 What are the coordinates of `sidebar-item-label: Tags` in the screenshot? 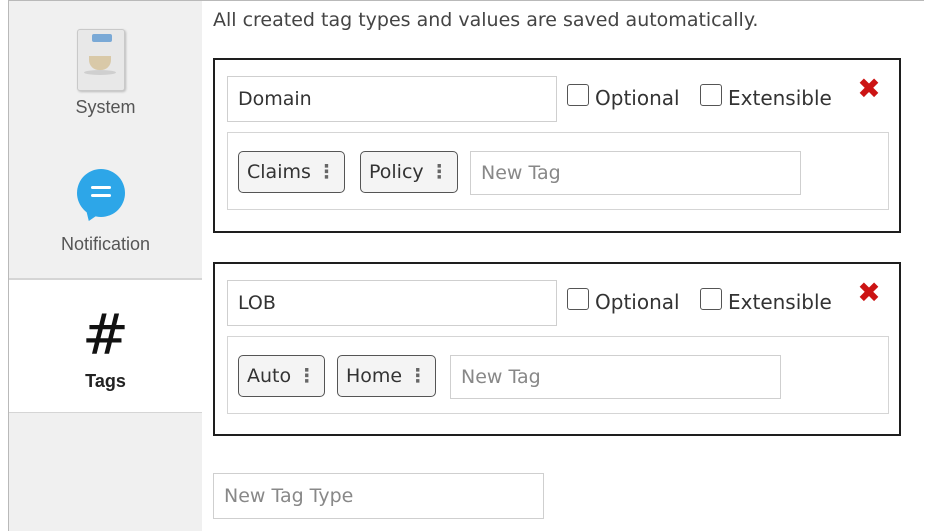 It's located at (105, 381).